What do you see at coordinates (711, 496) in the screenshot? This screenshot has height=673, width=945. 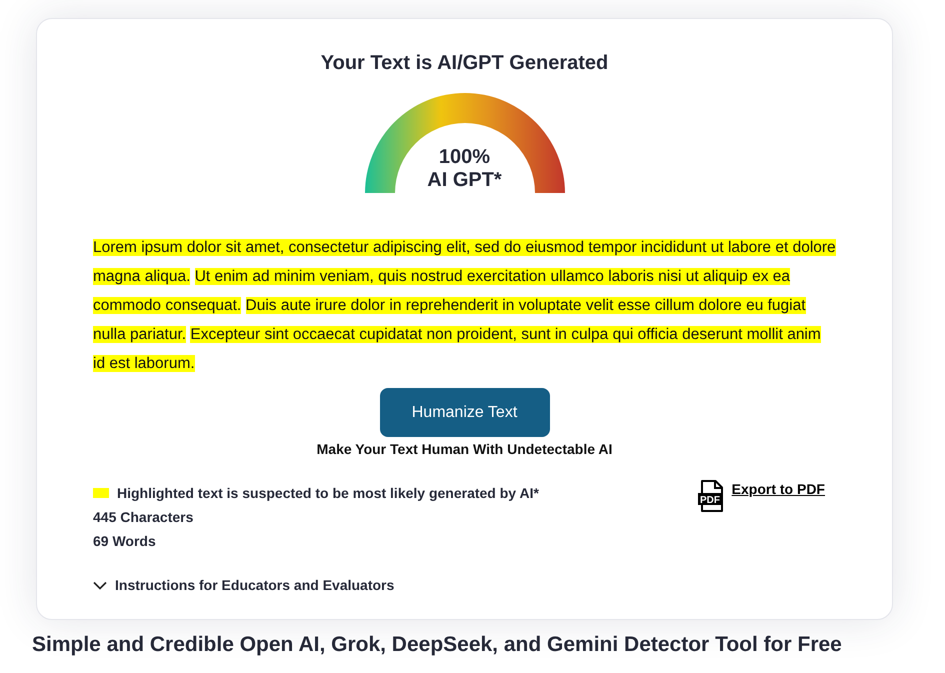 I see `pdf-file-icon: PDF` at bounding box center [711, 496].